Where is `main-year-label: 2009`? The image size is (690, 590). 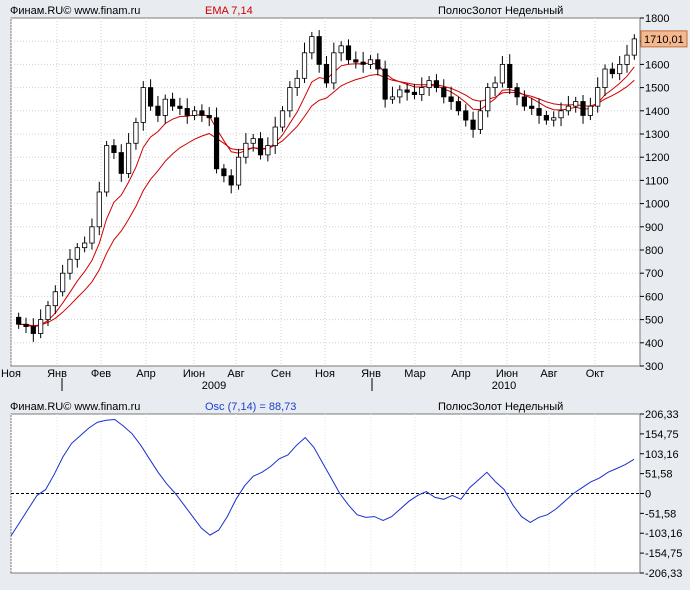
main-year-label: 2009 is located at coordinates (214, 386).